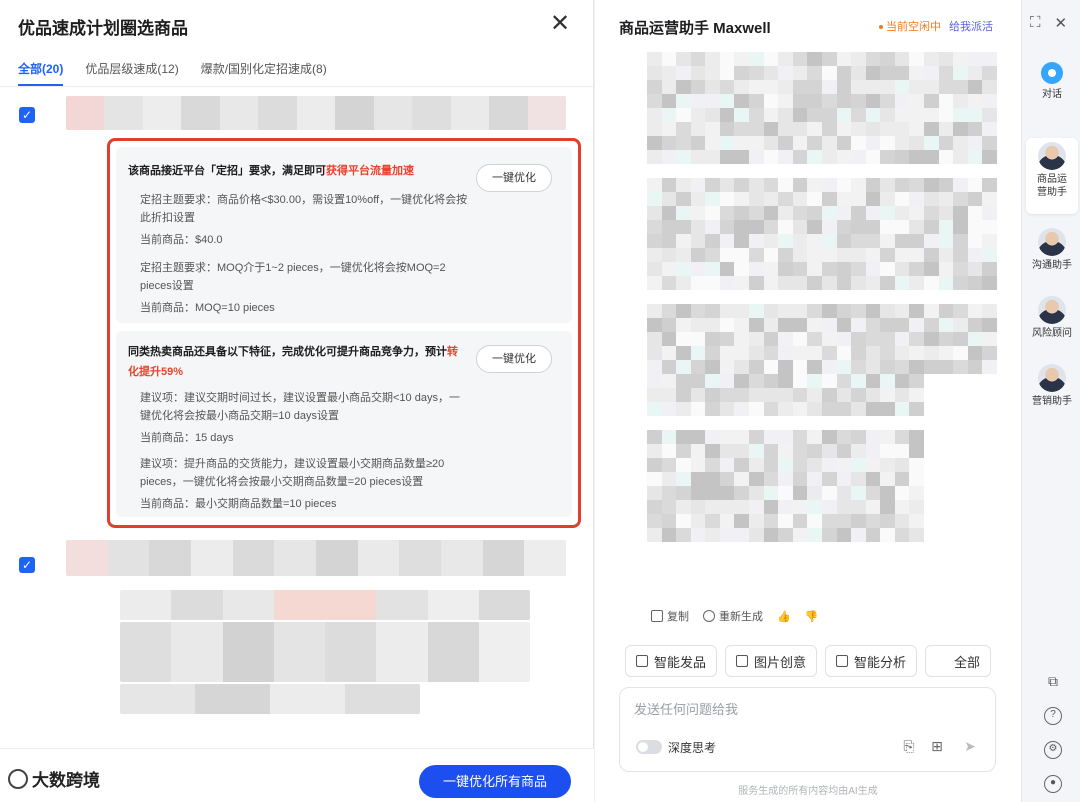 This screenshot has height=802, width=1080. I want to click on thumbs-up-icon: 👍, so click(784, 616).